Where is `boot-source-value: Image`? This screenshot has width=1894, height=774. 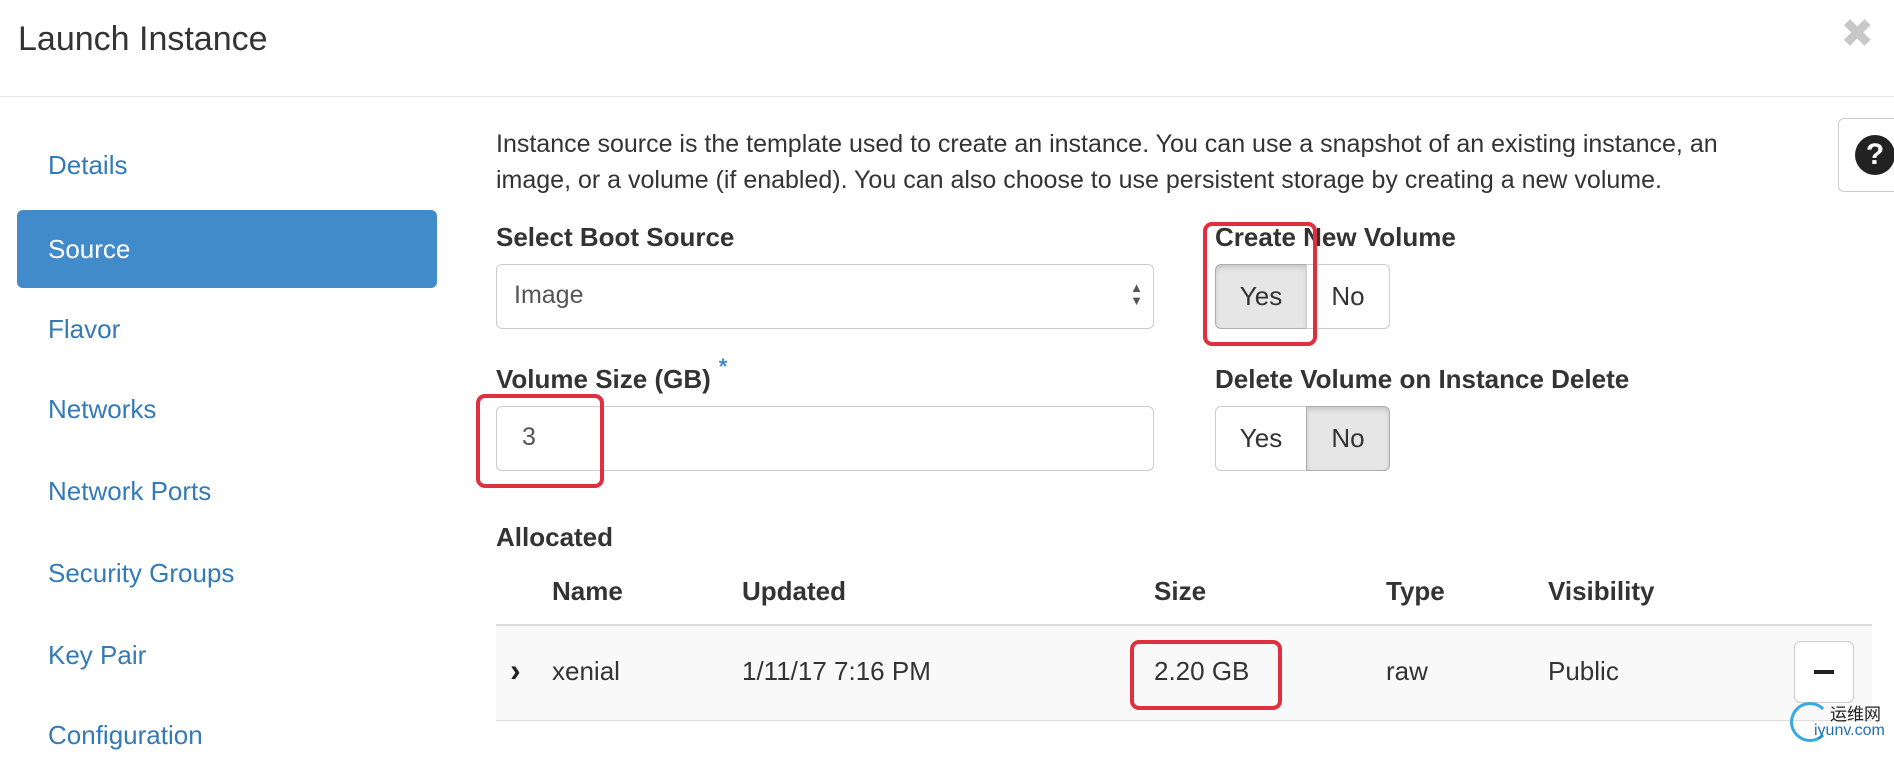 boot-source-value: Image is located at coordinates (549, 295).